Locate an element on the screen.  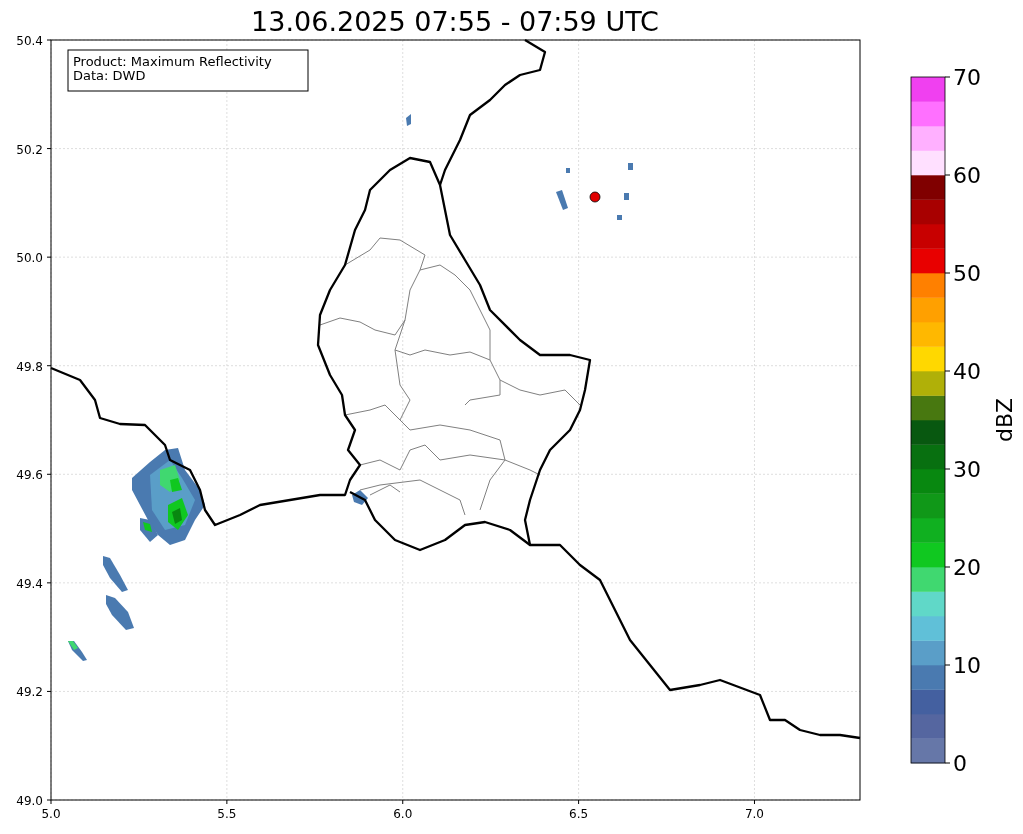
x-tick-label: 5.5 is located at coordinates (227, 814).